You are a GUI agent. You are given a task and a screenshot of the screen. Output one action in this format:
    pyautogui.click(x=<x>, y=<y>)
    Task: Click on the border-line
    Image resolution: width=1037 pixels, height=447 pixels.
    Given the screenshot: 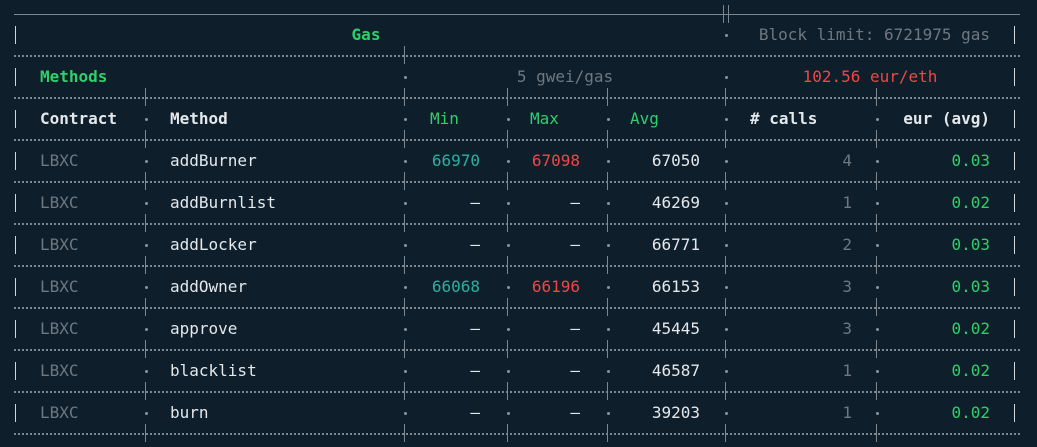 What is the action you would take?
    pyautogui.click(x=517, y=14)
    